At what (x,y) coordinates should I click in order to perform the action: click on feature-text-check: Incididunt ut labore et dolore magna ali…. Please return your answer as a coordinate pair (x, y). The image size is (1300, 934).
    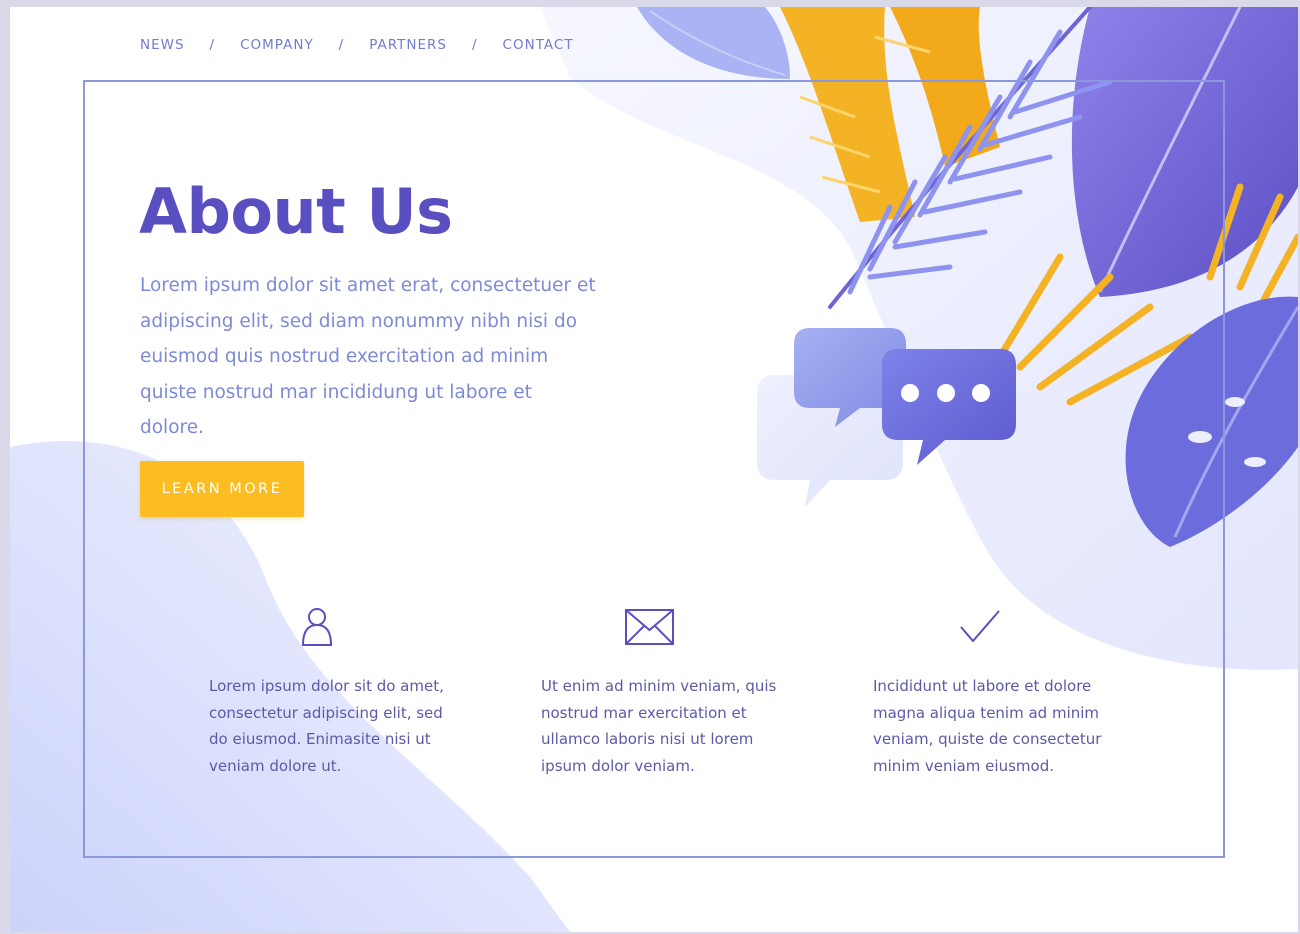
    Looking at the image, I should click on (987, 726).